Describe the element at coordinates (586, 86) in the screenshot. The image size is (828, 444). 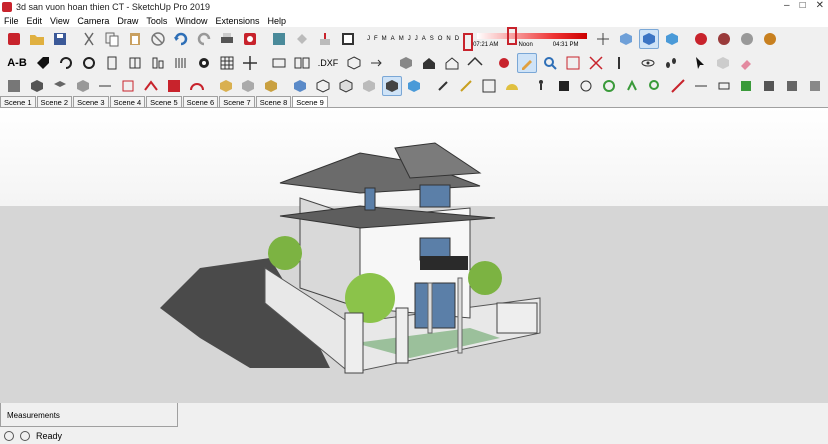
I see `look-around-icon` at that location.